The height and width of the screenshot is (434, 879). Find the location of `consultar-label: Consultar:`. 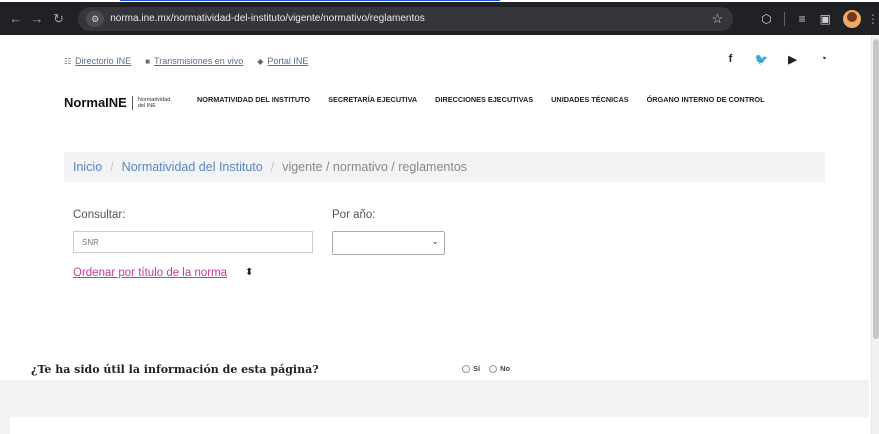

consultar-label: Consultar: is located at coordinates (99, 215).